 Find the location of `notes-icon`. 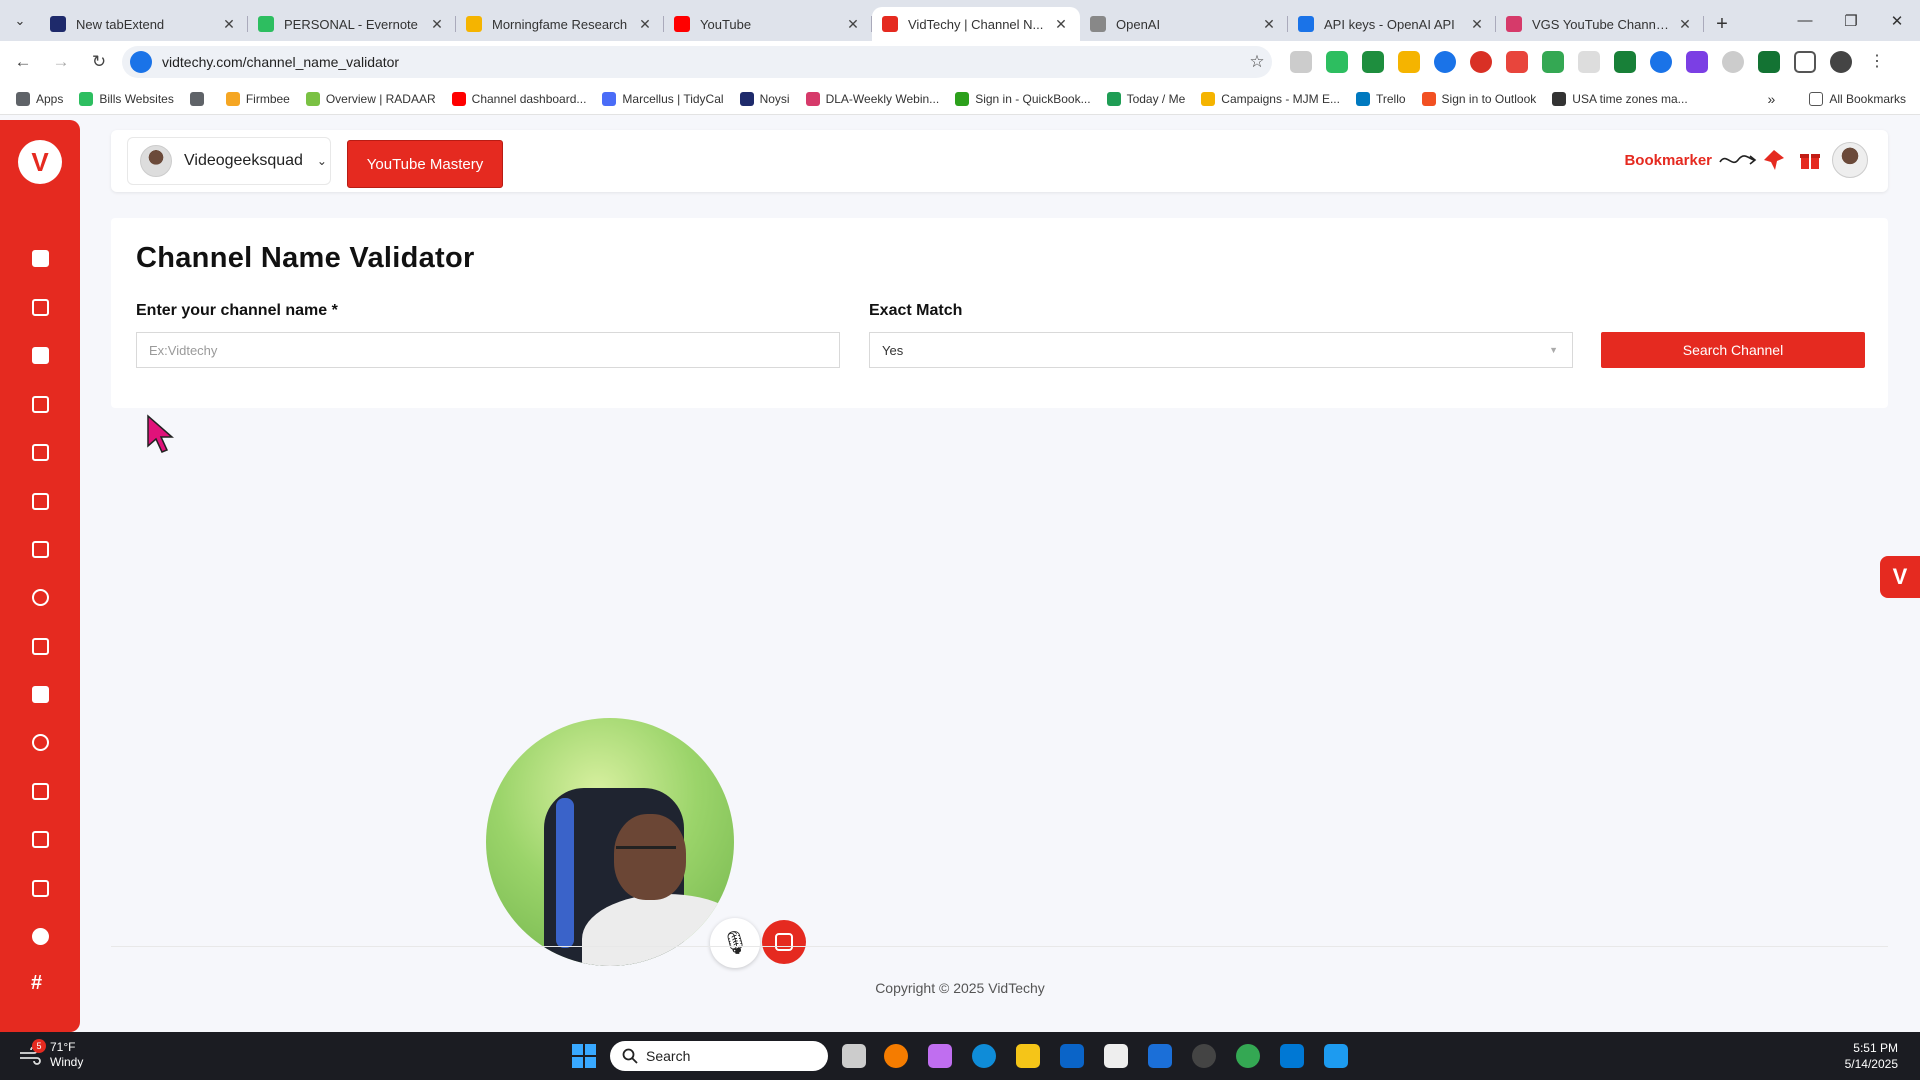

notes-icon is located at coordinates (40, 694).